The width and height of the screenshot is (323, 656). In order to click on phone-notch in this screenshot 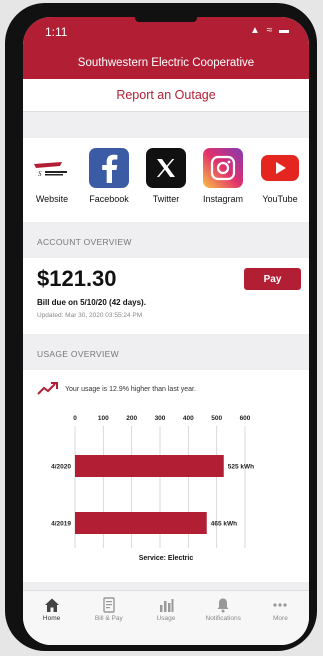, I will do `click(166, 19)`.